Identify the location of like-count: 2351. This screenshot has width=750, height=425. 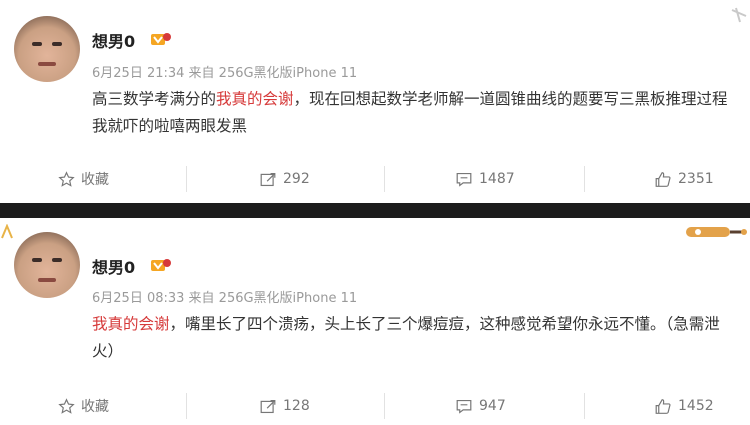
(696, 179).